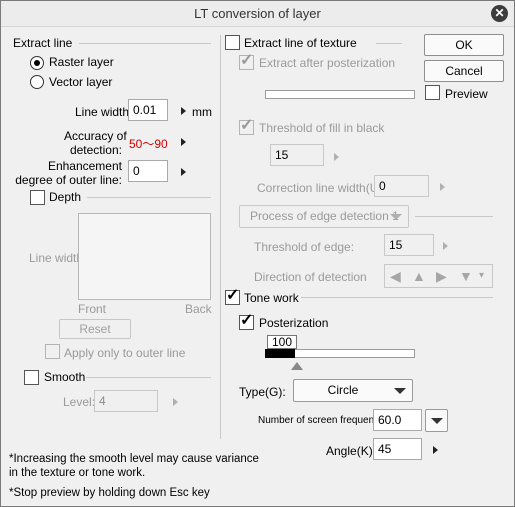  What do you see at coordinates (442, 187) in the screenshot?
I see `correction-arrow-icon` at bounding box center [442, 187].